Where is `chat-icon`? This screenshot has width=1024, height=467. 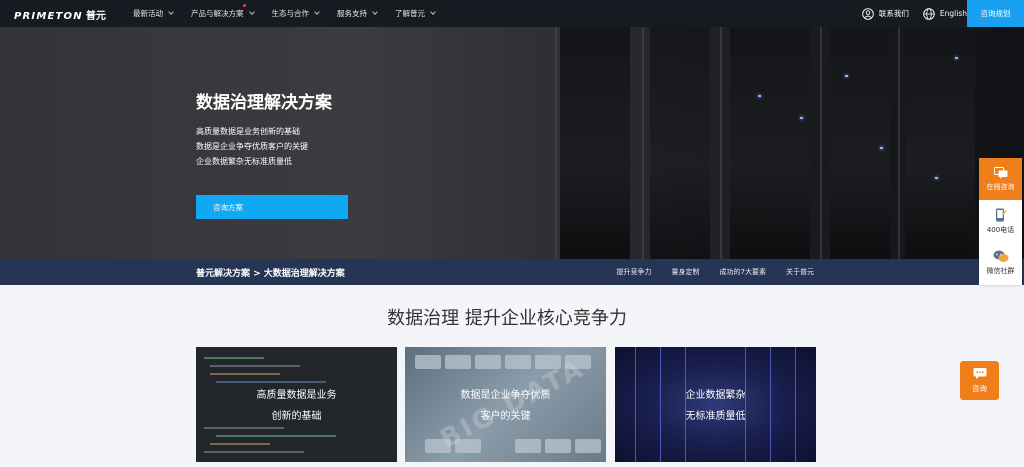 chat-icon is located at coordinates (1000, 172).